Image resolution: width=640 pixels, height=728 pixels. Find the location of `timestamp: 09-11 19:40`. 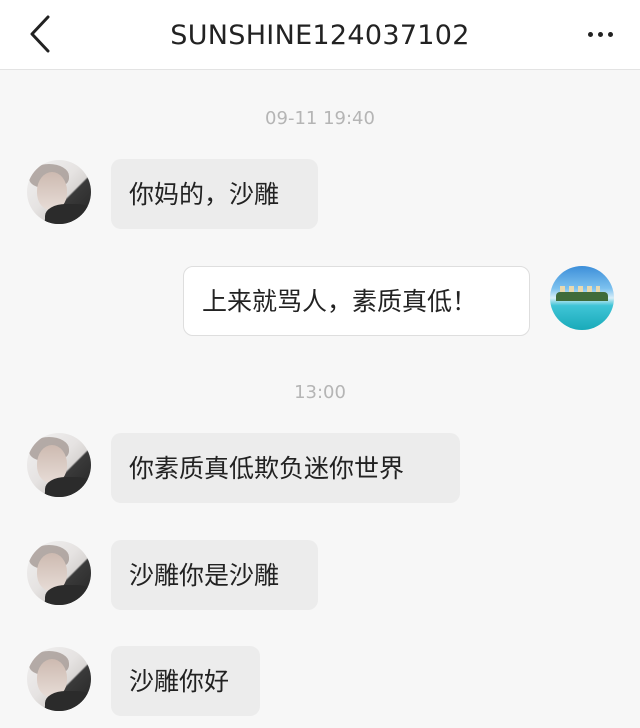

timestamp: 09-11 19:40 is located at coordinates (320, 118).